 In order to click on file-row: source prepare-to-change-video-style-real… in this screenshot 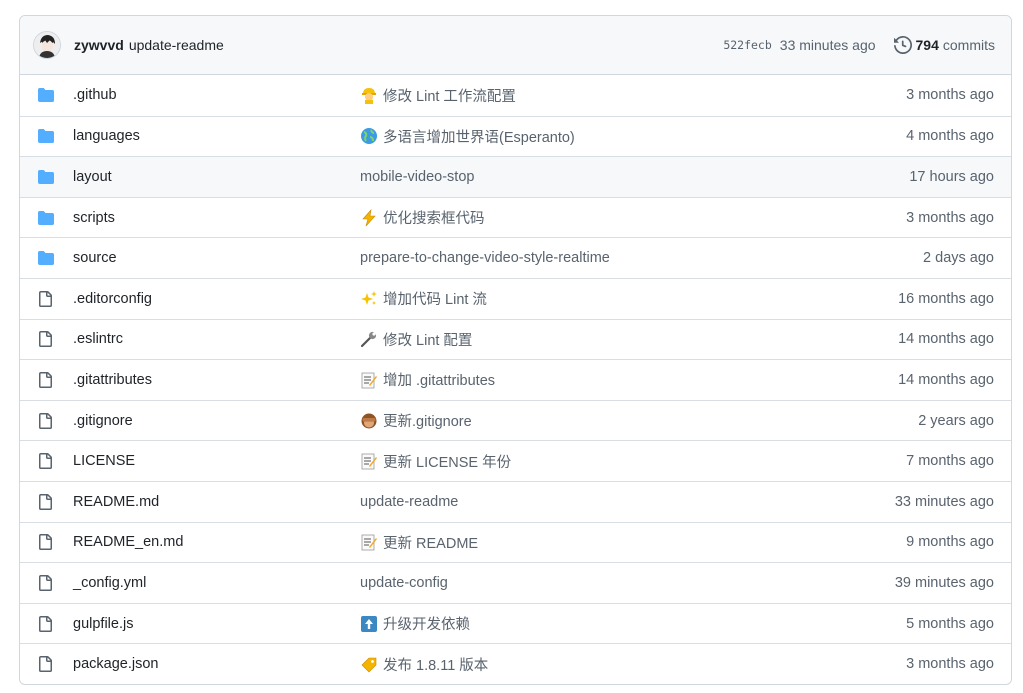, I will do `click(515, 257)`.